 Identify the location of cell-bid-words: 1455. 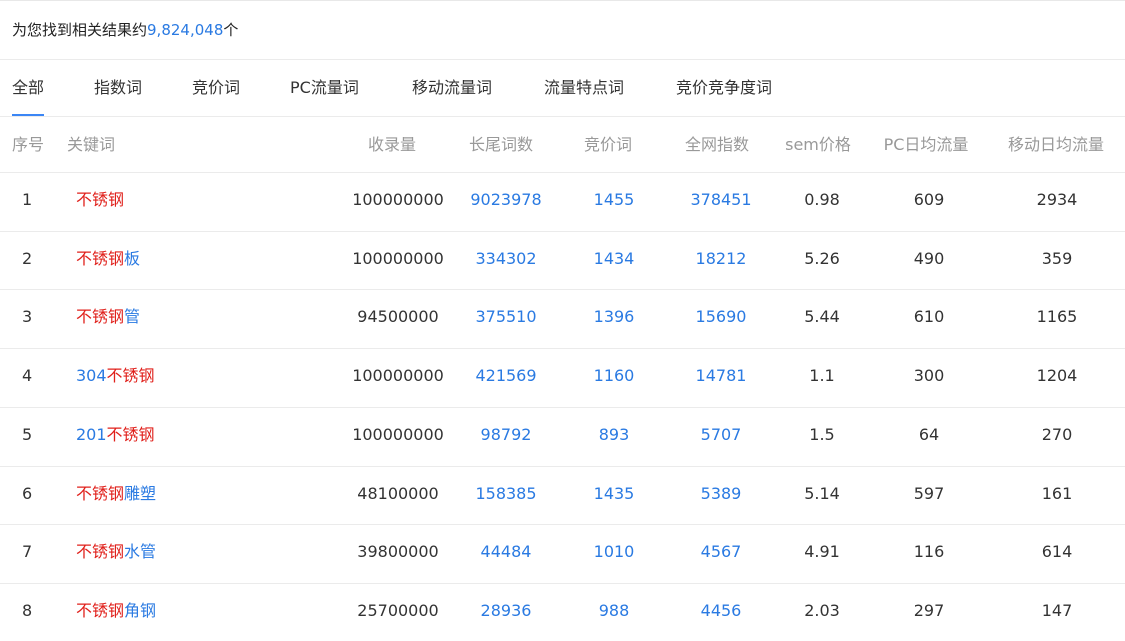
(614, 201).